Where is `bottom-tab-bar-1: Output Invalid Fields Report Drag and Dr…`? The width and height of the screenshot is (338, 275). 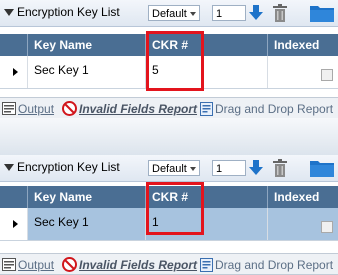
bottom-tab-bar-1: Output Invalid Fields Report Drag and Dr… is located at coordinates (169, 108).